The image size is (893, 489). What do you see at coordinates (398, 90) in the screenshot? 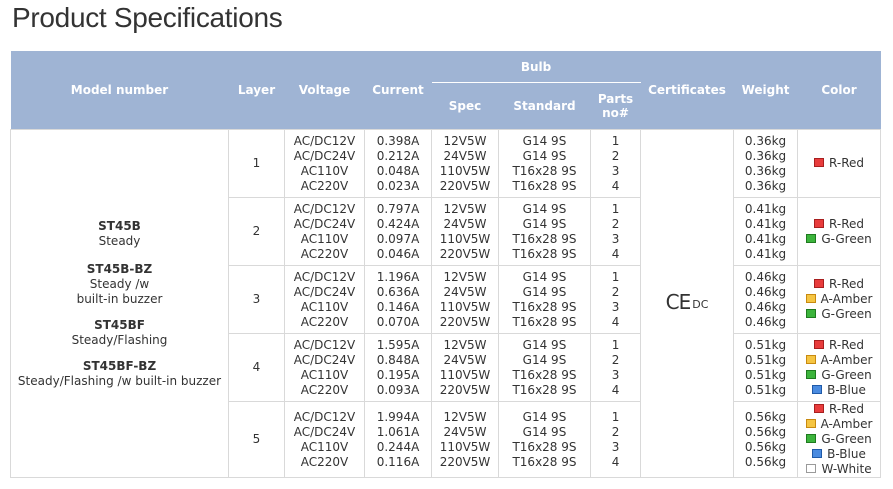
I see `header-current: Current` at bounding box center [398, 90].